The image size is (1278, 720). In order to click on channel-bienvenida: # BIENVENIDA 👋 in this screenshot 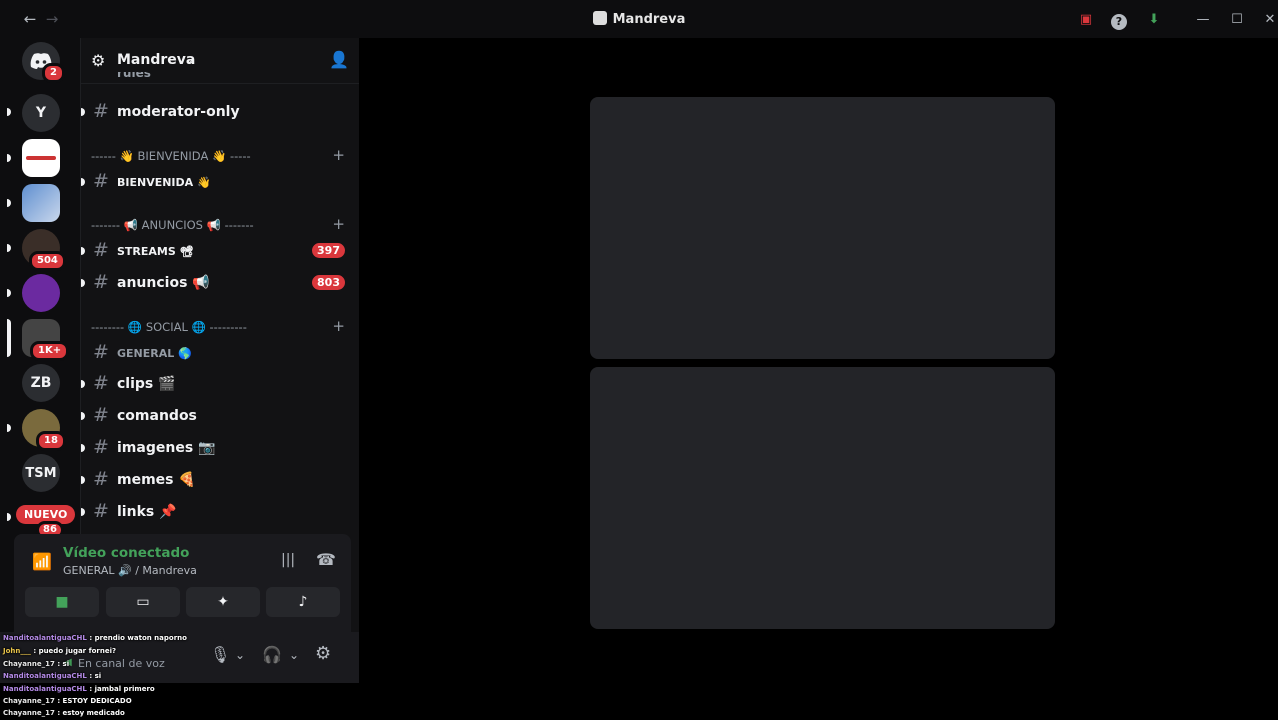, I will do `click(217, 182)`.